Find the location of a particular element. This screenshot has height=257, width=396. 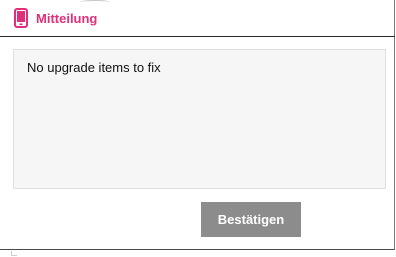

dialog-title: Mitteilung is located at coordinates (67, 18).